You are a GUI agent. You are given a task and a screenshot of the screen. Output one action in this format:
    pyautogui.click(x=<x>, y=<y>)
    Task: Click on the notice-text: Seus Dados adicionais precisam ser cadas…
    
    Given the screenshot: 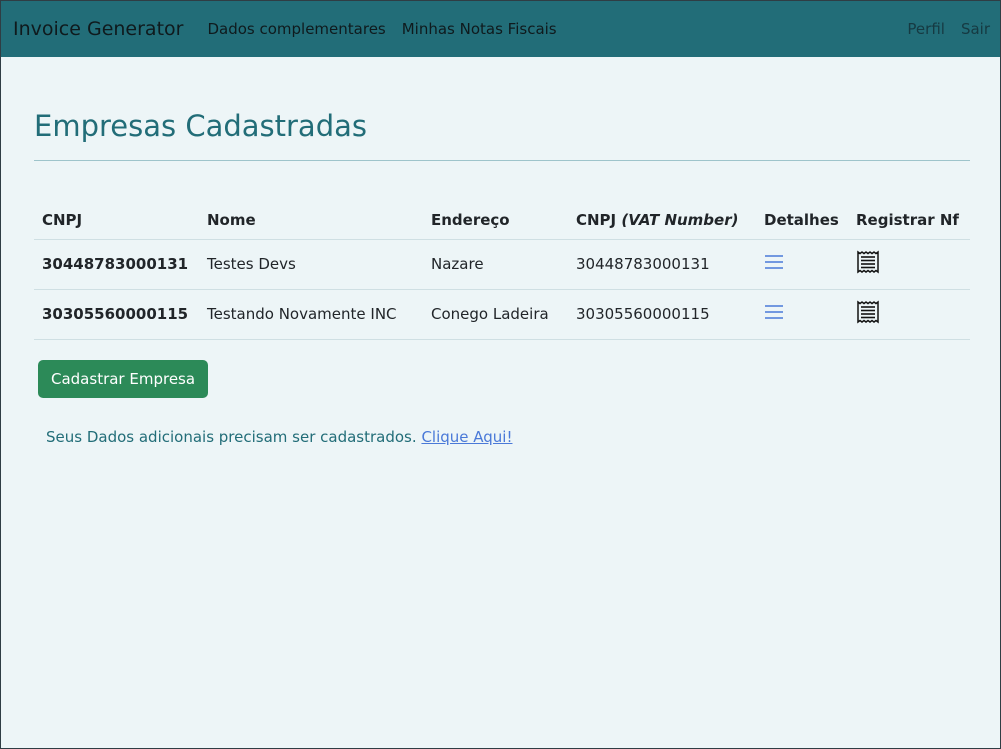 What is the action you would take?
    pyautogui.click(x=231, y=437)
    